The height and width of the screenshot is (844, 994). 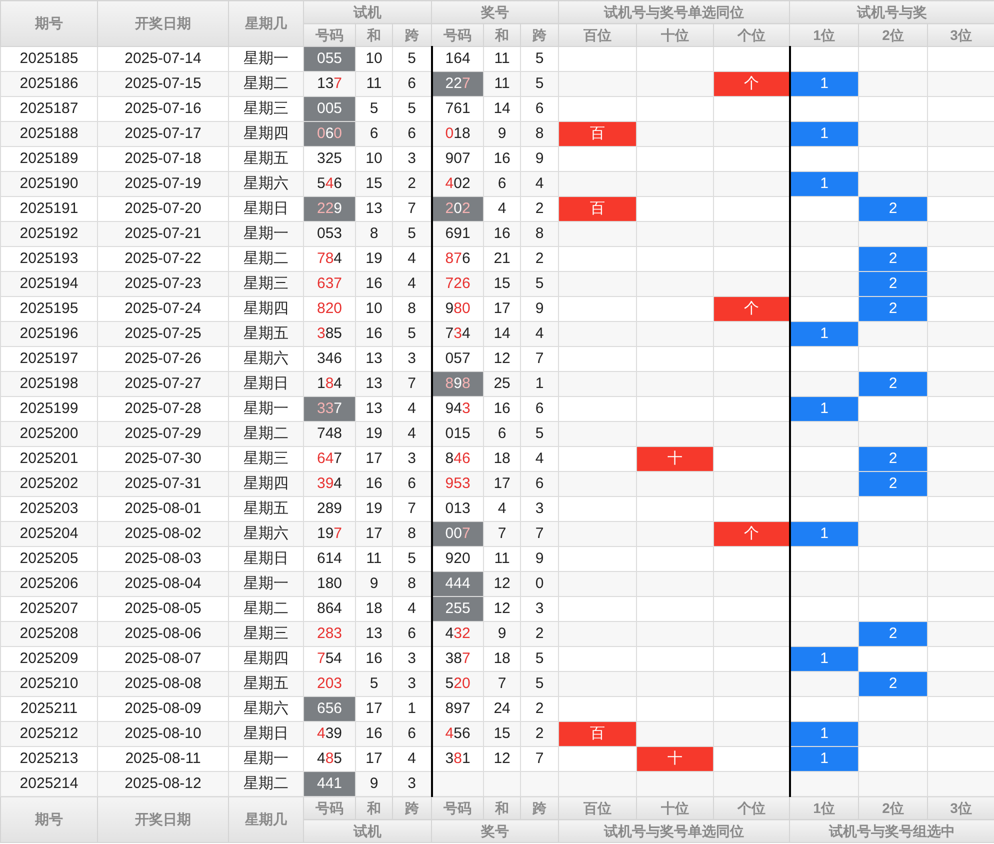 I want to click on number-cell: 007, so click(x=458, y=534).